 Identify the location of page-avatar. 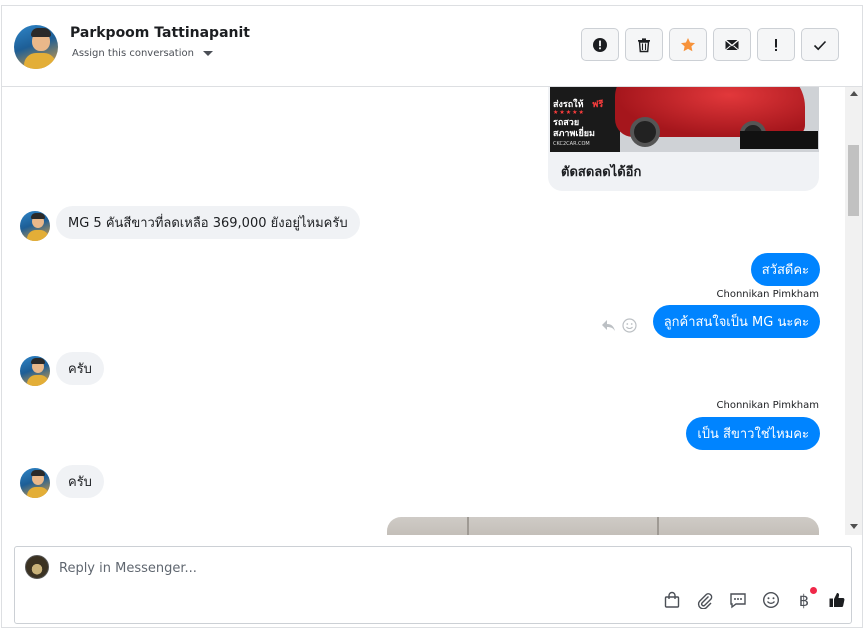
(37, 567).